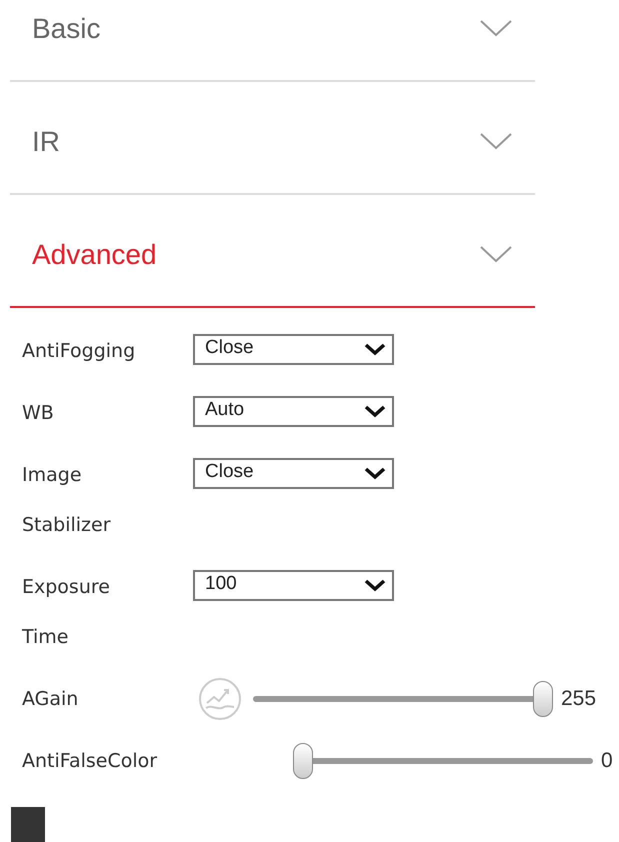 The width and height of the screenshot is (619, 842). Describe the element at coordinates (272, 41) in the screenshot. I see `accordion-header: Basic` at that location.